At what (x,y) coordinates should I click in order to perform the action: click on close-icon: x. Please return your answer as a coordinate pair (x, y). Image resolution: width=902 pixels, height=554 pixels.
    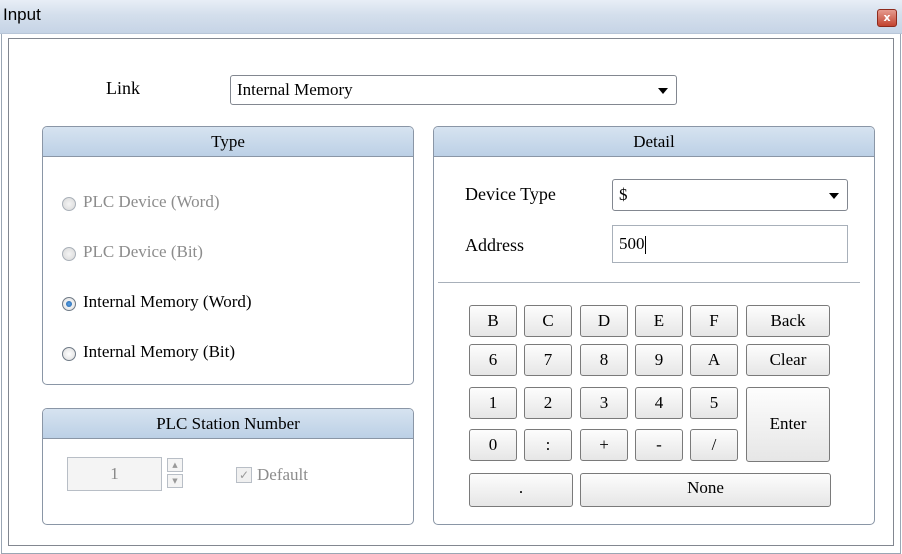
    Looking at the image, I should click on (887, 17).